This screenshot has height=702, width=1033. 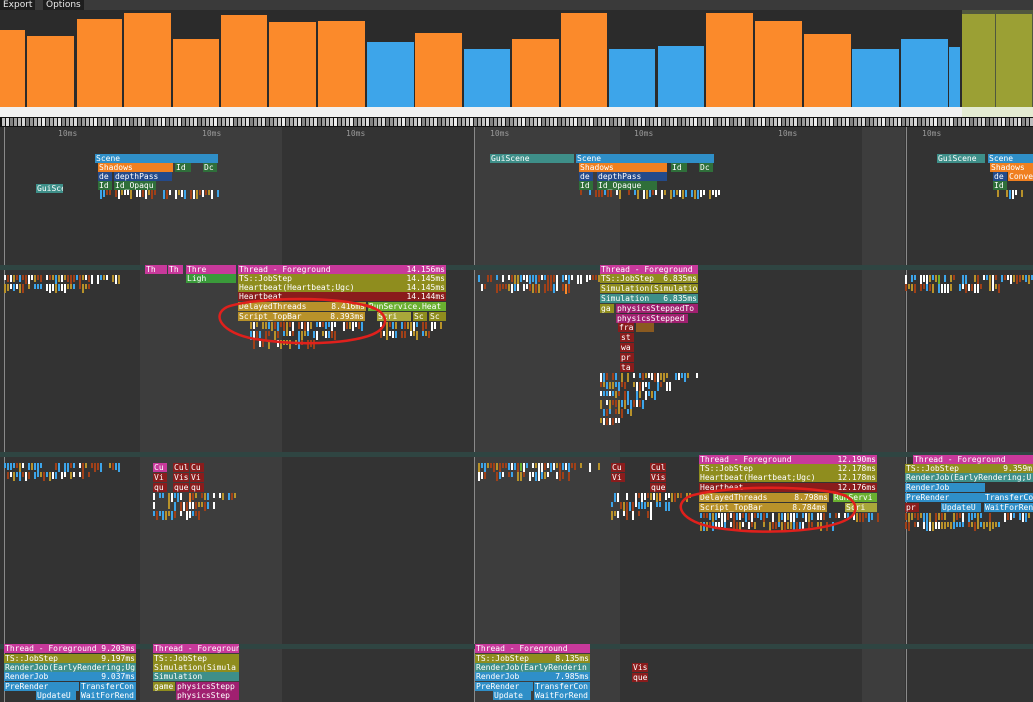 I want to click on profiler-segment-thread-fg: Thread - Foreground 14.156ms, so click(x=342, y=269).